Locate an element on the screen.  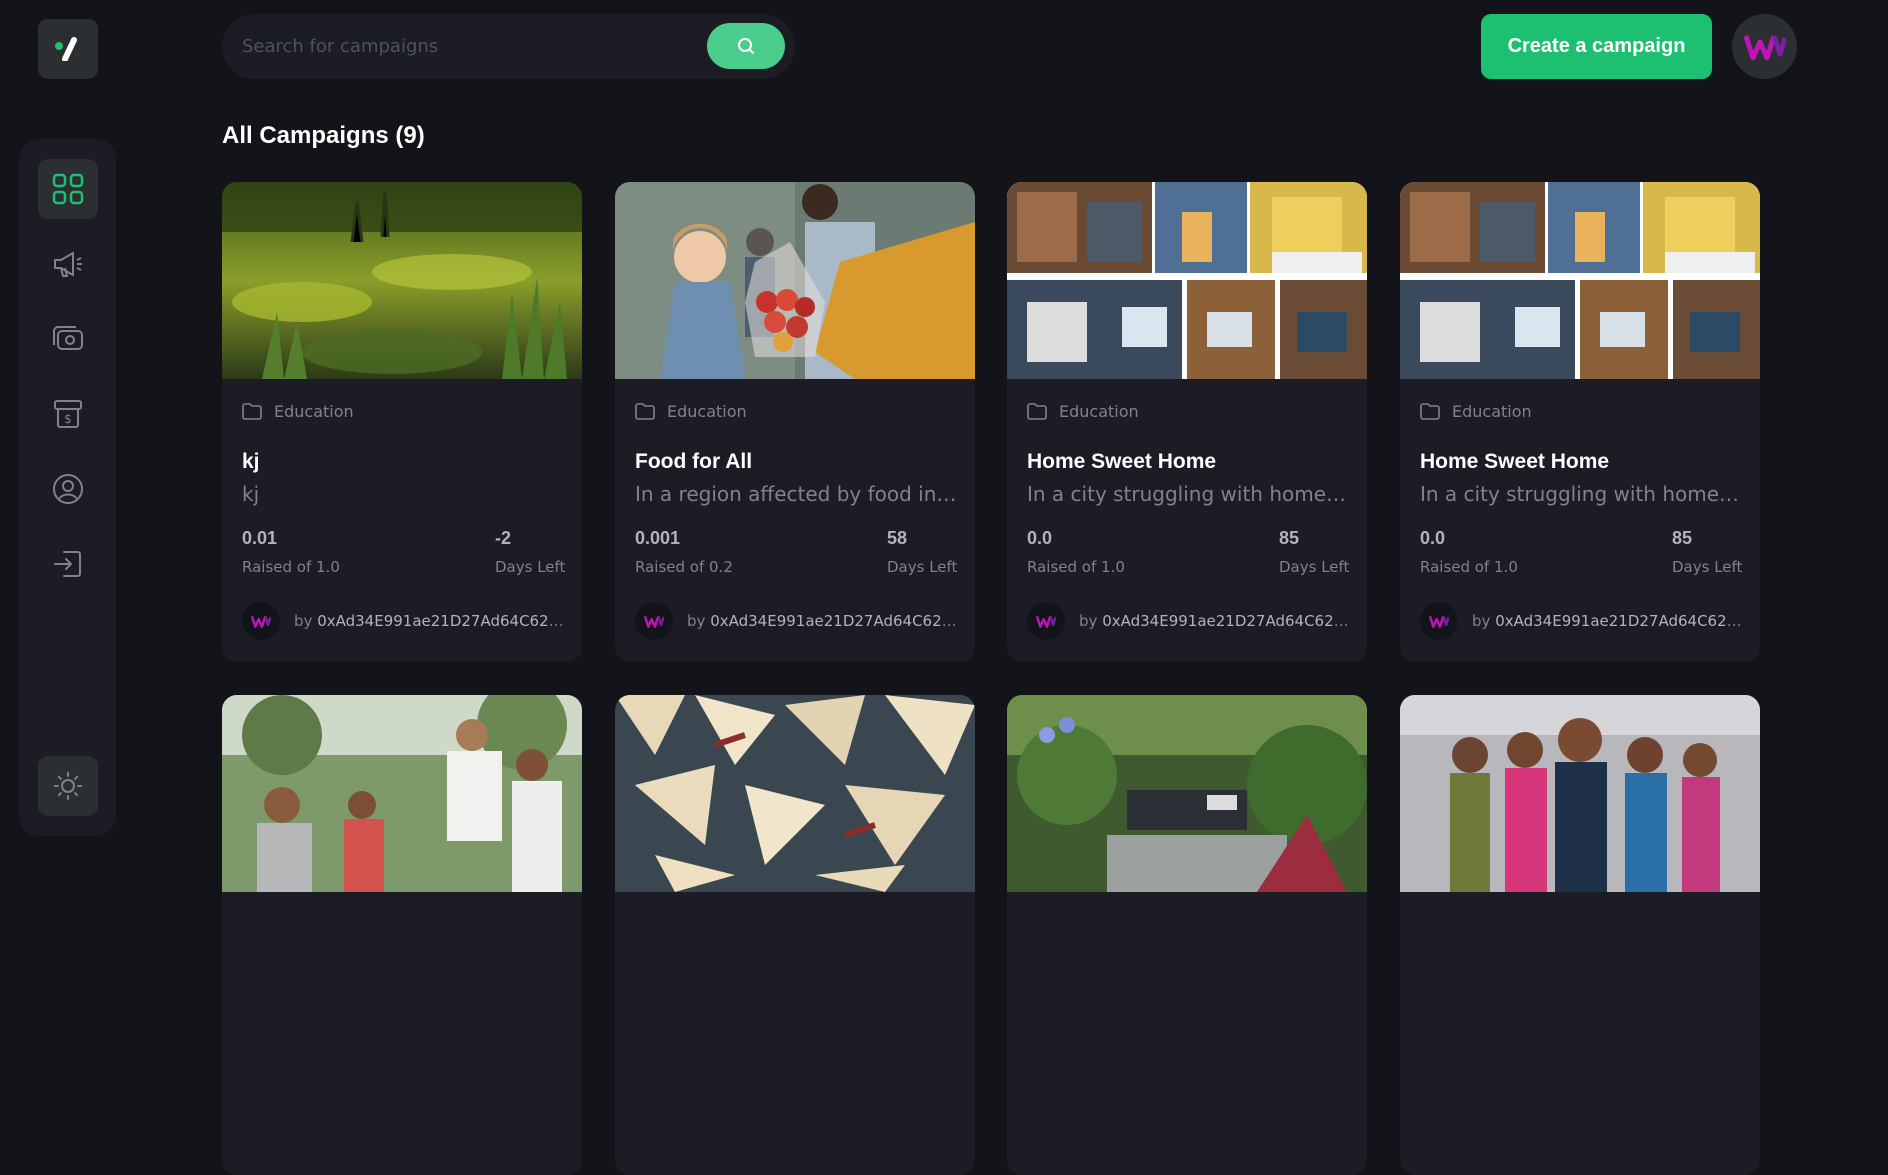
theme-toggle is located at coordinates (68, 786).